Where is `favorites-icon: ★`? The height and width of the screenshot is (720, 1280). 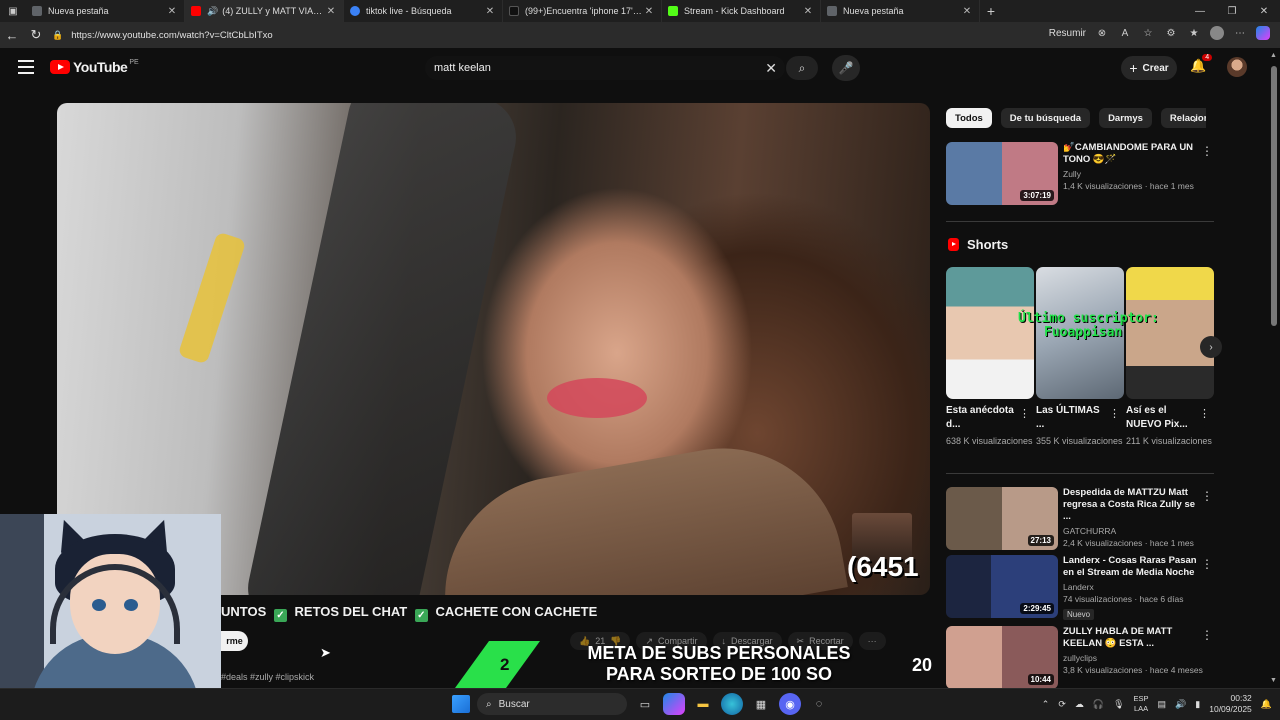 favorites-icon: ★ is located at coordinates (1194, 33).